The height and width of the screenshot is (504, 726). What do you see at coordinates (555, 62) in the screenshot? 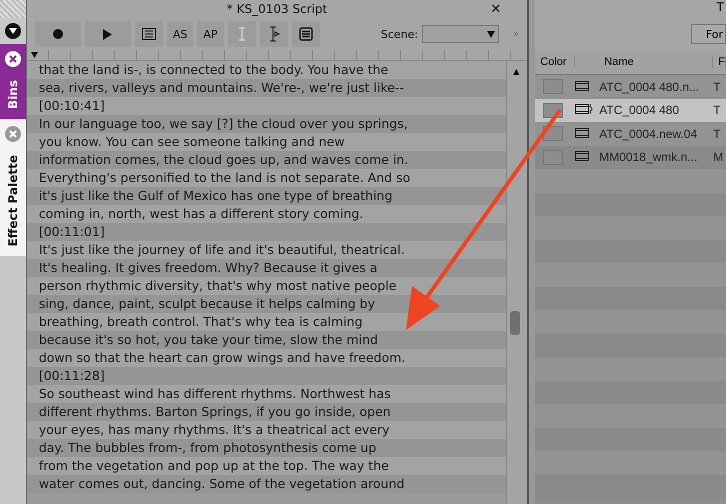
I see `column-header: Color` at bounding box center [555, 62].